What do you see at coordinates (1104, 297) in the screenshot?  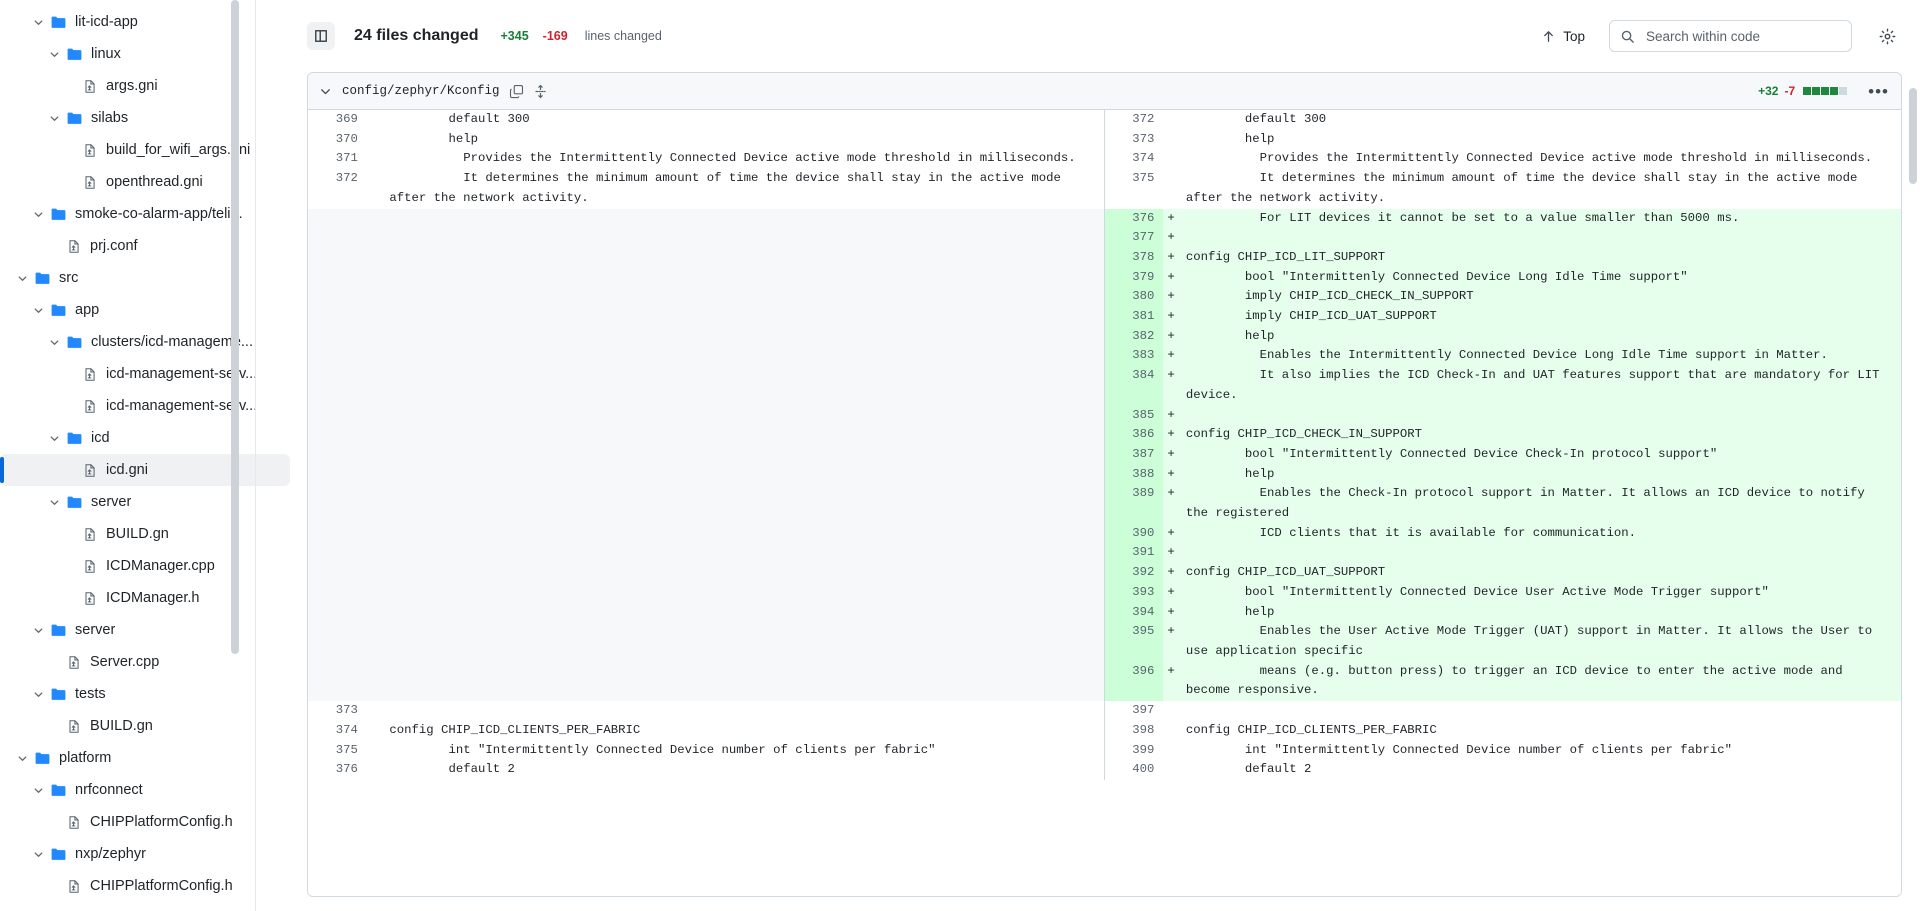 I see `diff-row: 380 + imply CHIP_ICD_CHECK_IN_SUPPORT` at bounding box center [1104, 297].